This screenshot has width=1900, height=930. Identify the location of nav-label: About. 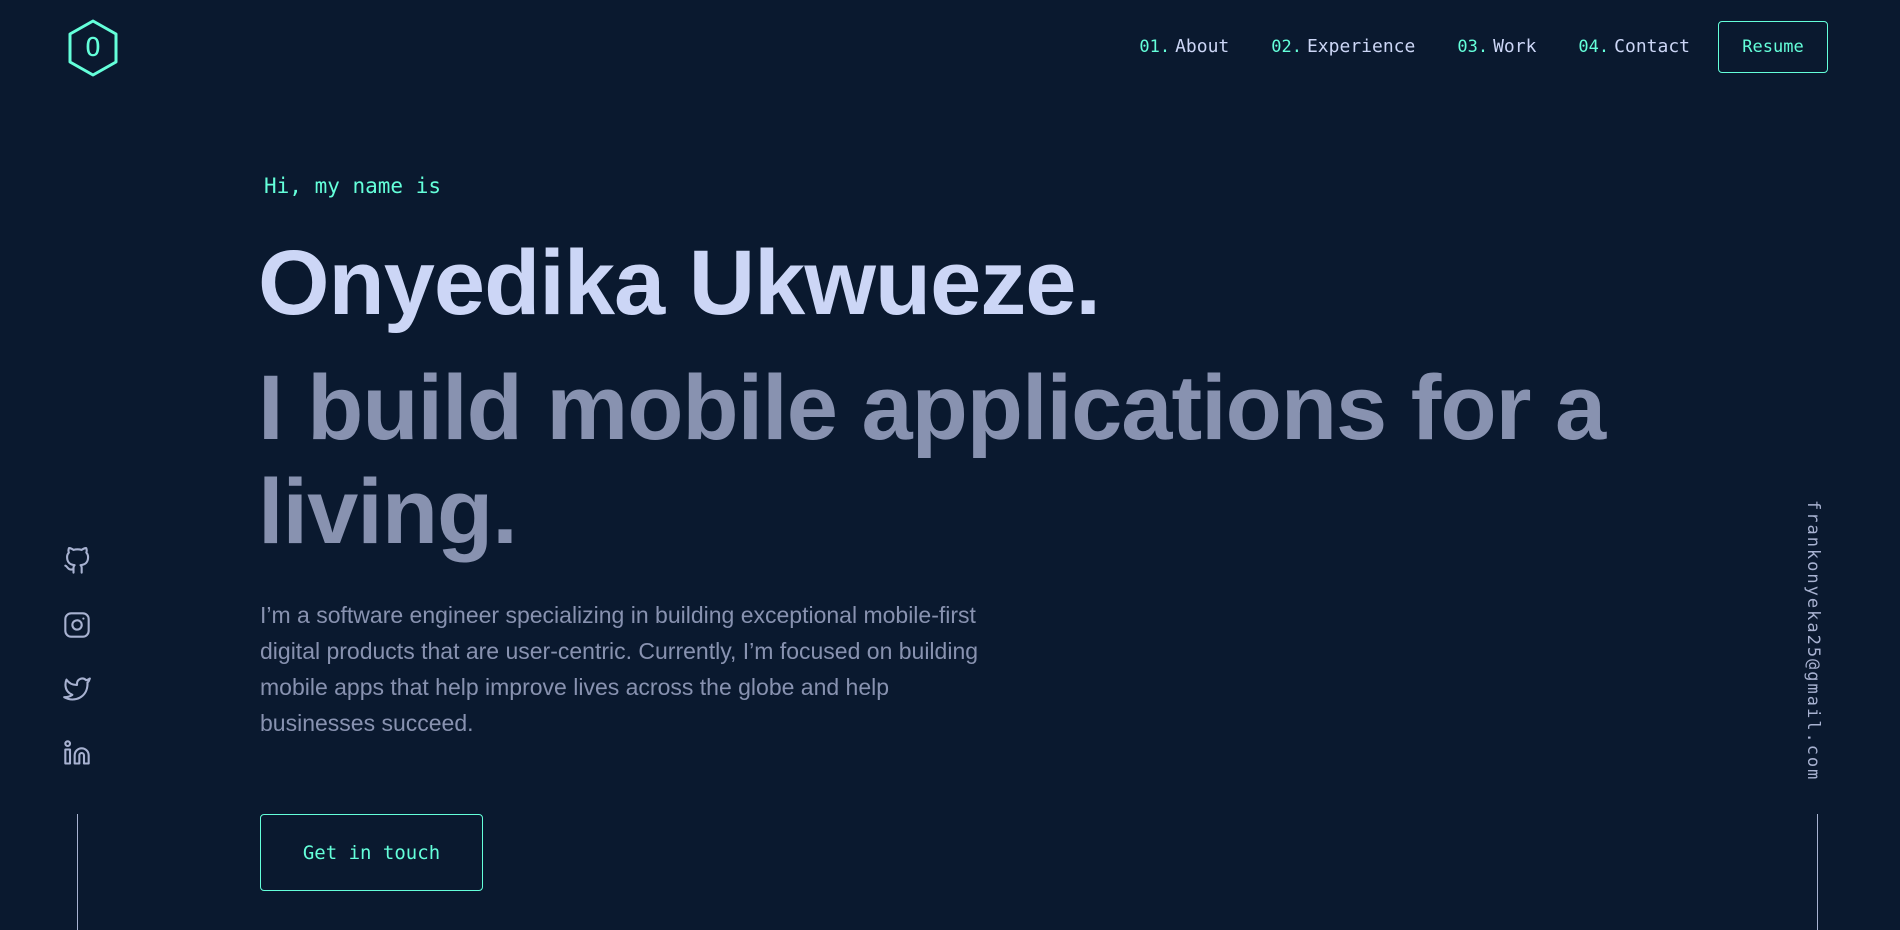
(1202, 46).